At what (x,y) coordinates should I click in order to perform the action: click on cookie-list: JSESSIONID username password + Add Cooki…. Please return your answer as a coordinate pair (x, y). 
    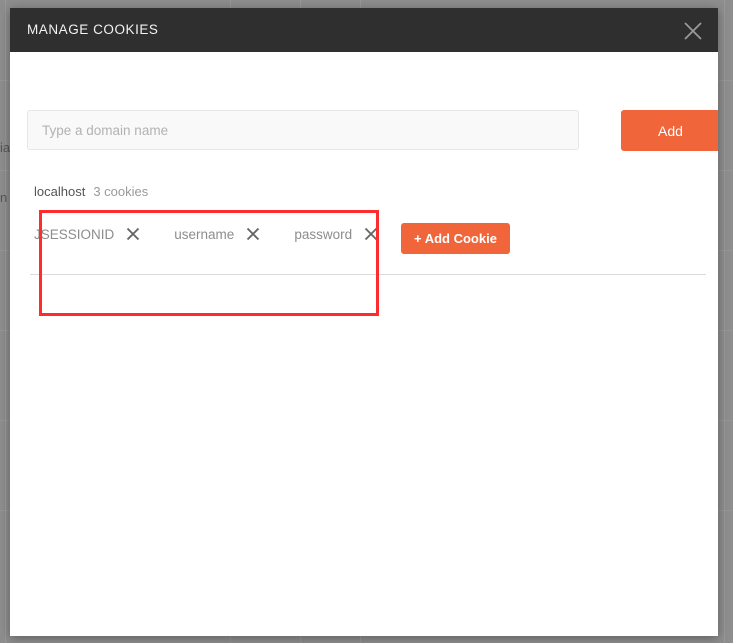
    Looking at the image, I should click on (368, 265).